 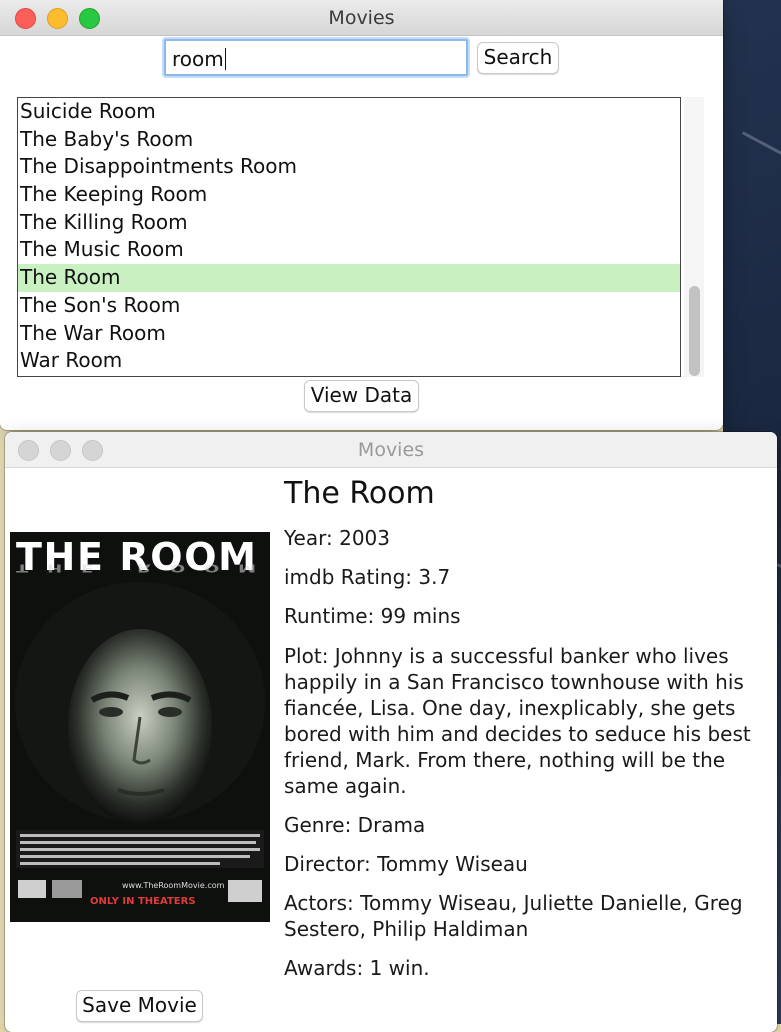 What do you see at coordinates (518, 58) in the screenshot?
I see `search-button: Search` at bounding box center [518, 58].